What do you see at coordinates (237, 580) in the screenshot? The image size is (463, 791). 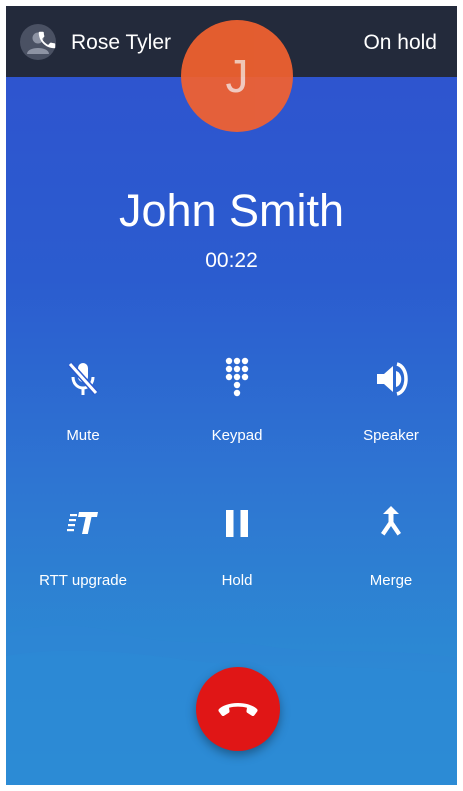 I see `hold-label: Hold` at bounding box center [237, 580].